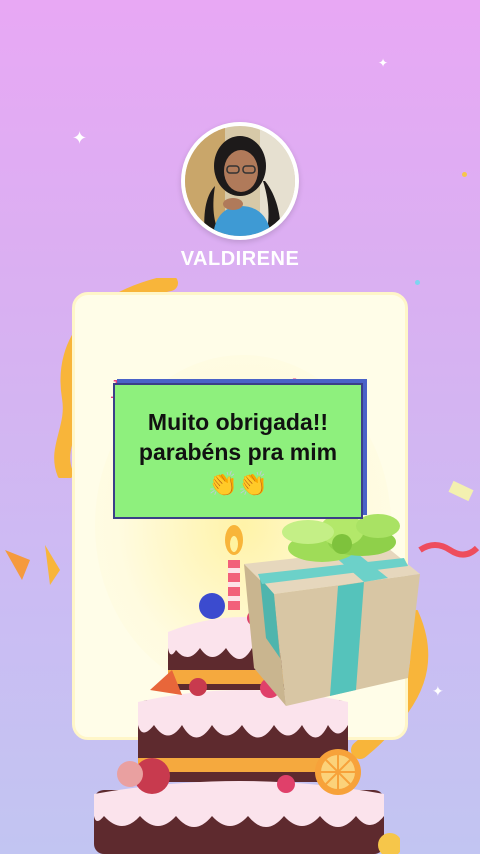  What do you see at coordinates (238, 484) in the screenshot?
I see `clapping-hands-icon: 👏👏` at bounding box center [238, 484].